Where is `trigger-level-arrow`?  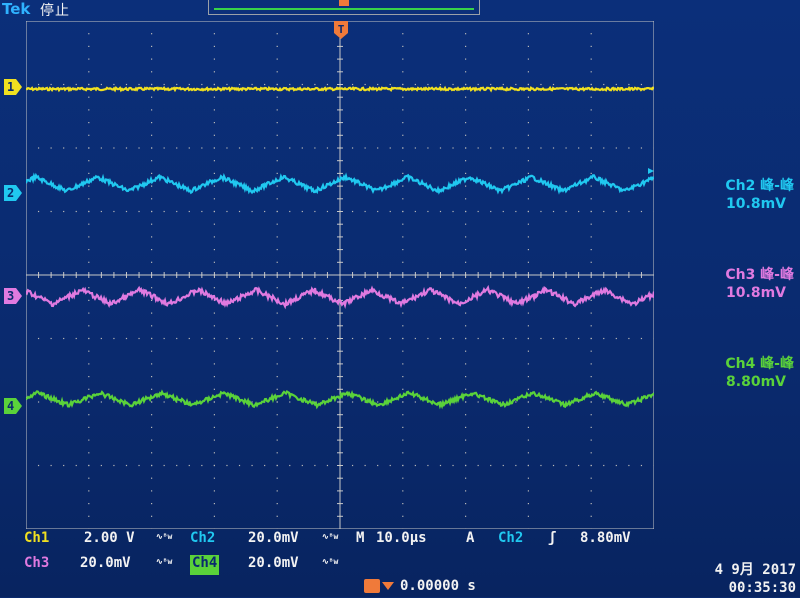 trigger-level-arrow is located at coordinates (651, 171).